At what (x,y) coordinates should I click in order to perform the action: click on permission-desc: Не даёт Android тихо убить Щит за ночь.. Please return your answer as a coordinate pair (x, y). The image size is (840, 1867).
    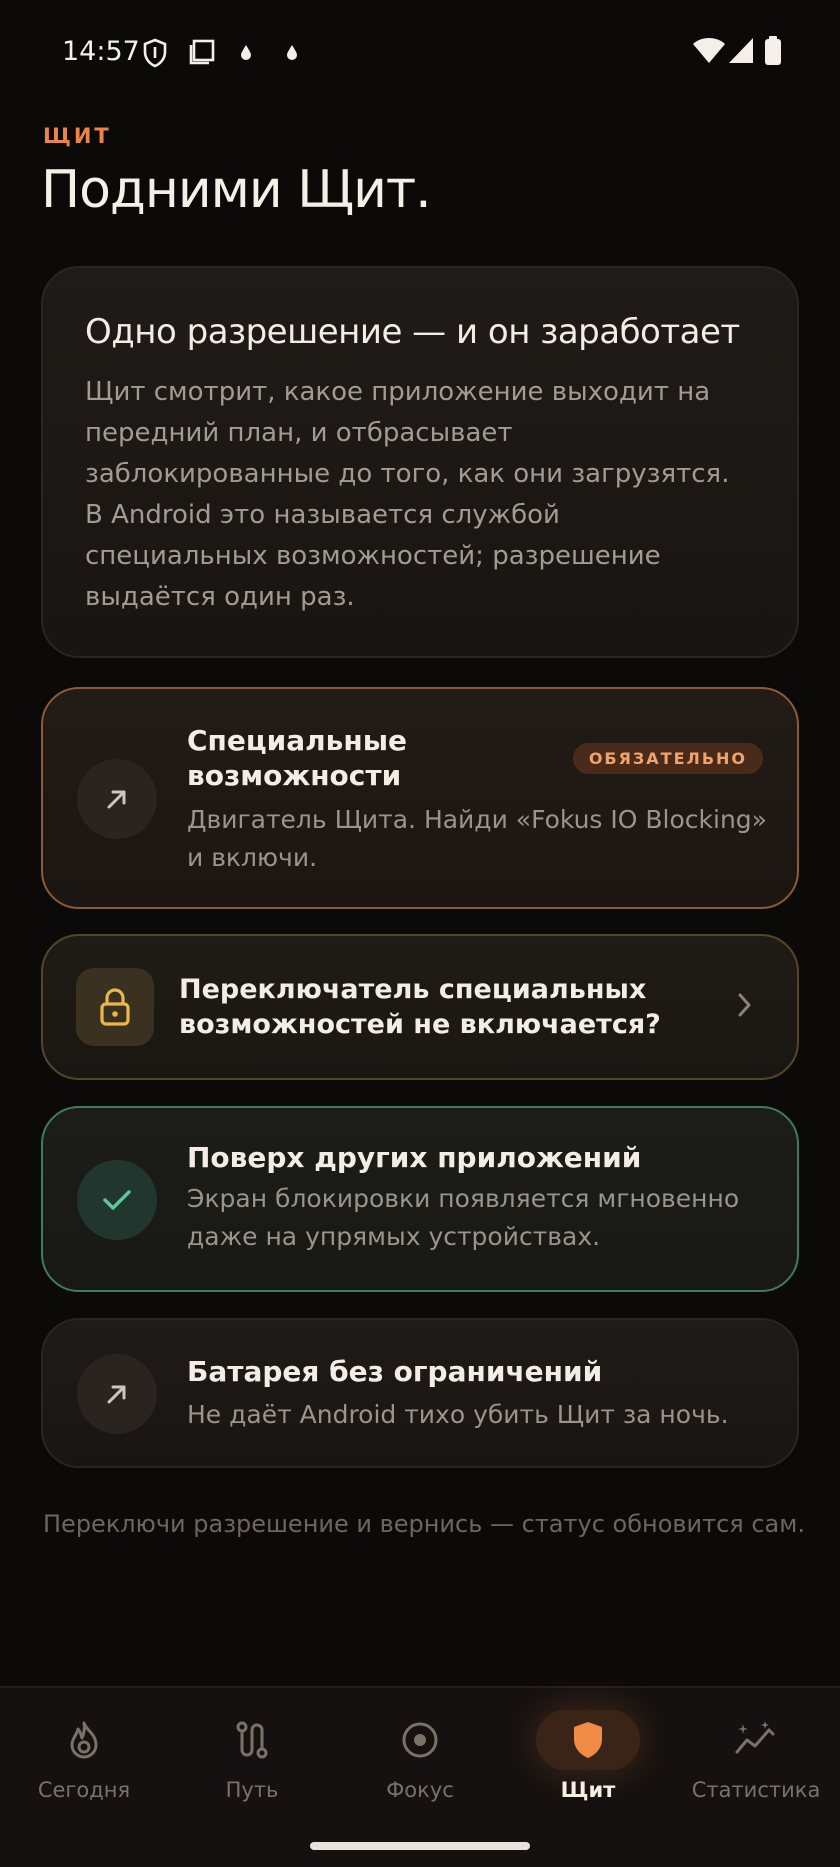
    Looking at the image, I should click on (458, 1414).